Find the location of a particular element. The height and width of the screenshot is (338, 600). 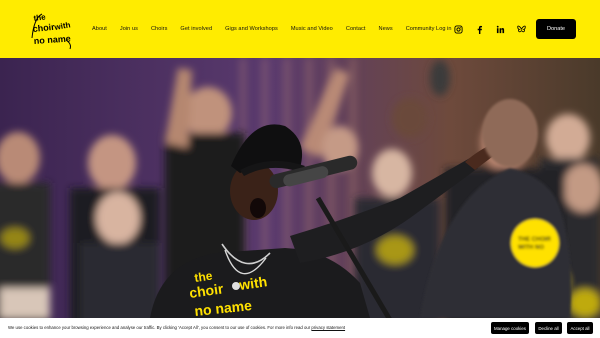

manage-cookies-button: Manage cookies is located at coordinates (510, 328).